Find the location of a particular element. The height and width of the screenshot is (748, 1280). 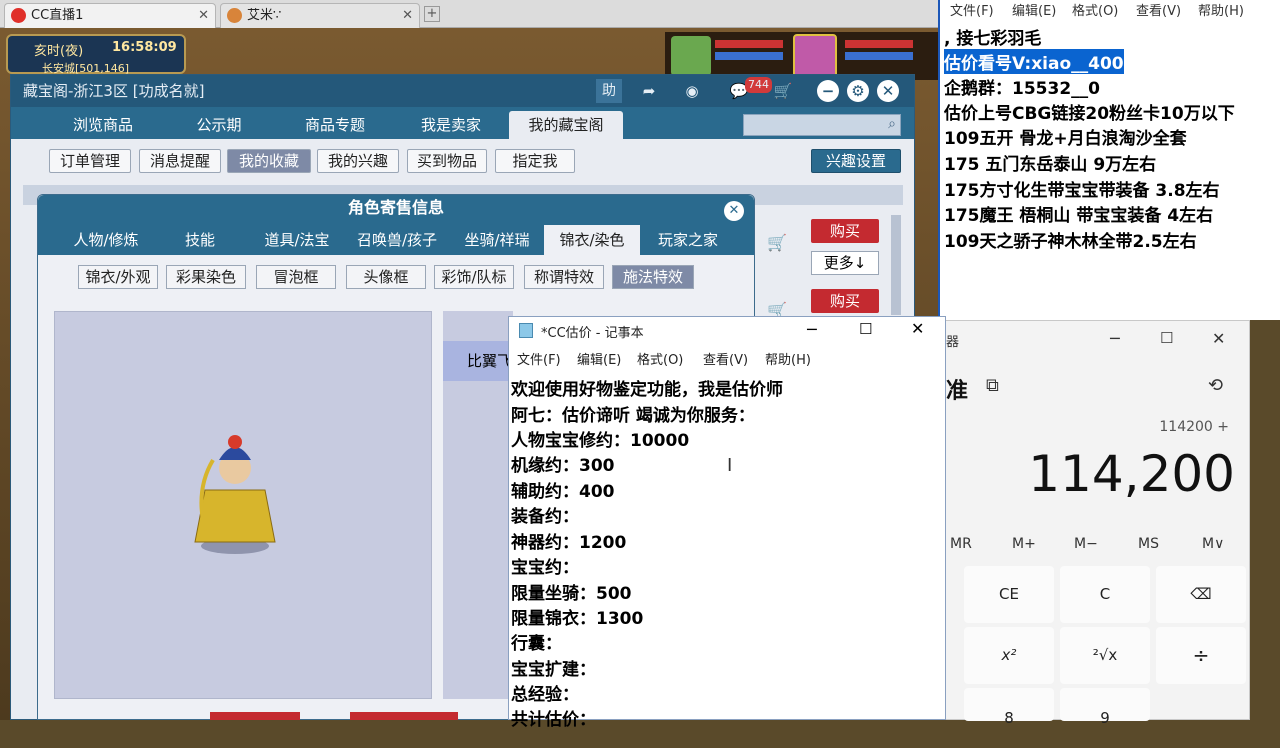

memory-subtract-button: M− is located at coordinates (1086, 544).